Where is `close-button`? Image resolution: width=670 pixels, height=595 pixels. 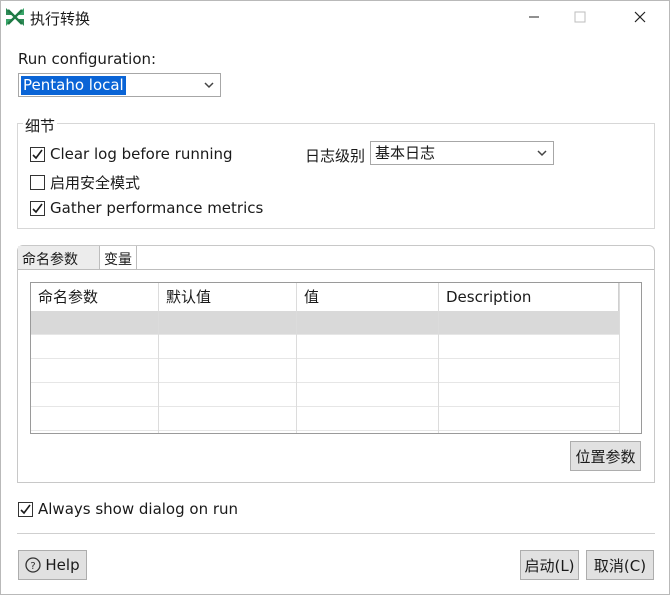
close-button is located at coordinates (640, 17).